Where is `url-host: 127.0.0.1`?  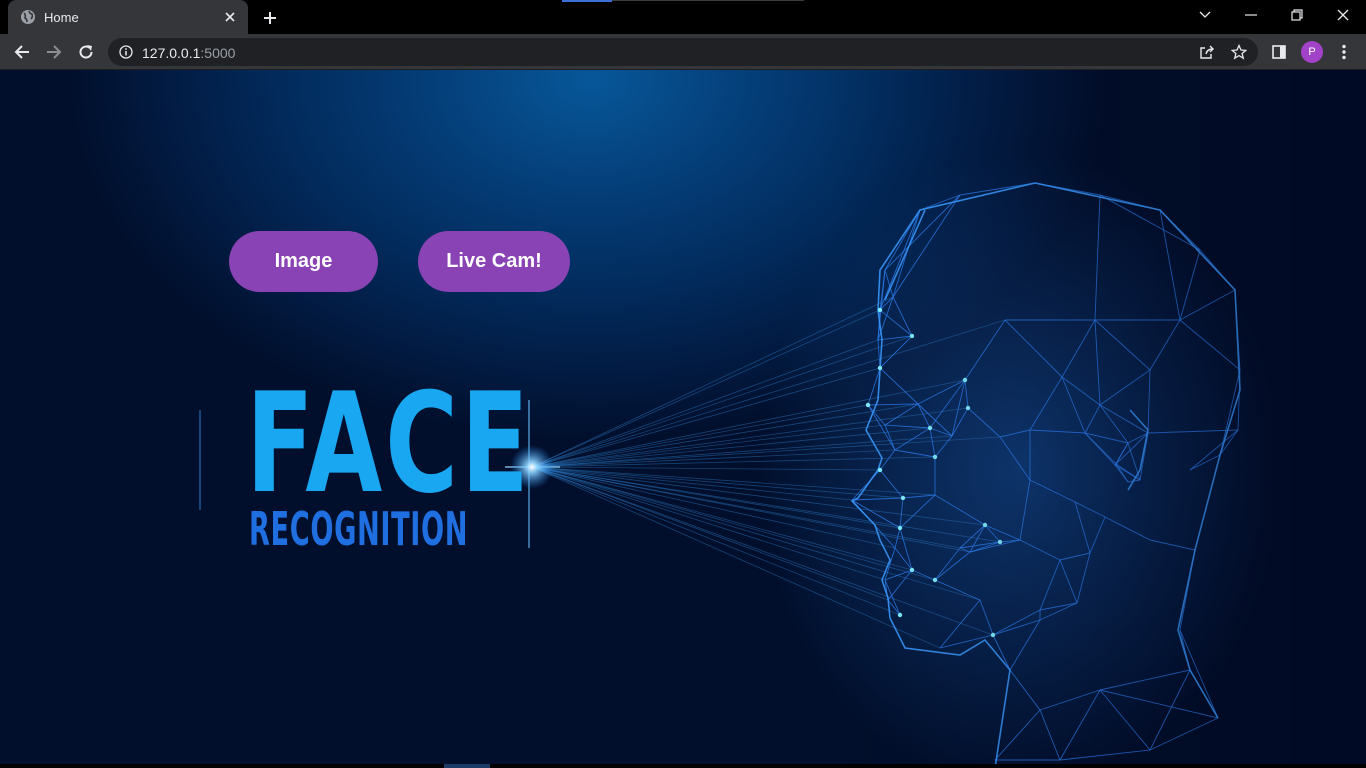 url-host: 127.0.0.1 is located at coordinates (171, 53).